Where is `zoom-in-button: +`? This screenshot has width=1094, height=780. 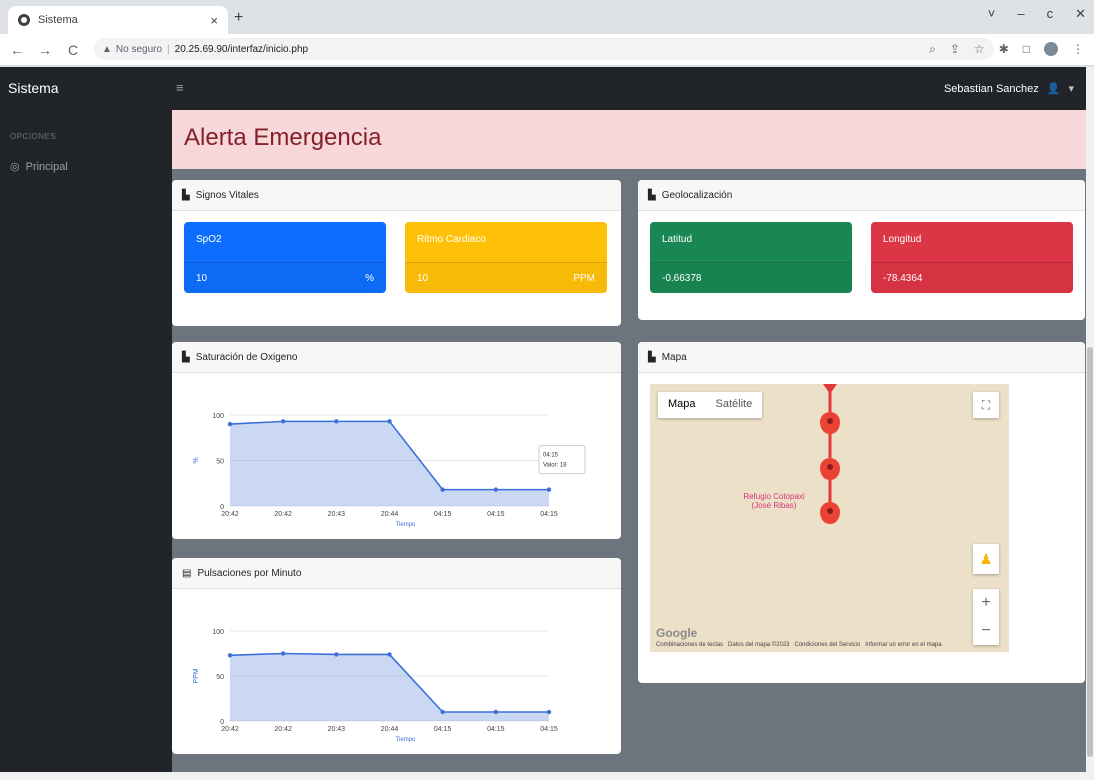 zoom-in-button: + is located at coordinates (986, 603).